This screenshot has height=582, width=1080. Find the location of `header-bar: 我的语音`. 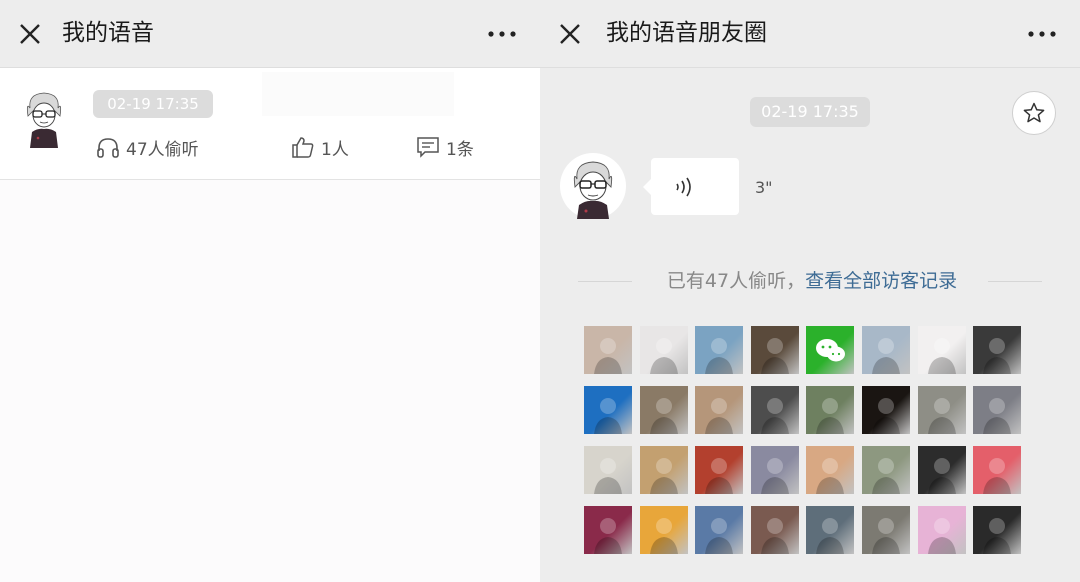

header-bar: 我的语音 is located at coordinates (270, 34).